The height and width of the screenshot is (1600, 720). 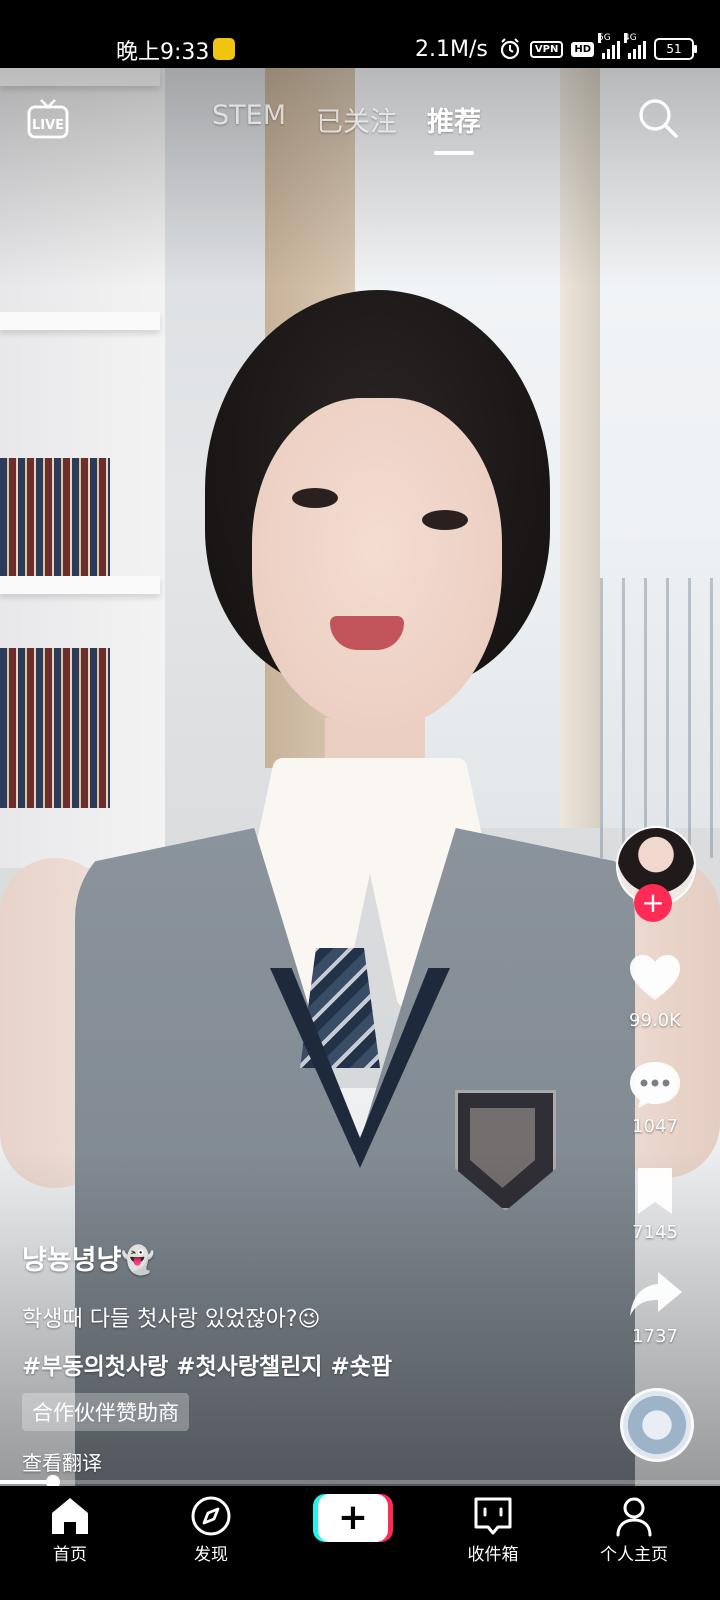 What do you see at coordinates (312, 1461) in the screenshot?
I see `translate-link: 查看翻译` at bounding box center [312, 1461].